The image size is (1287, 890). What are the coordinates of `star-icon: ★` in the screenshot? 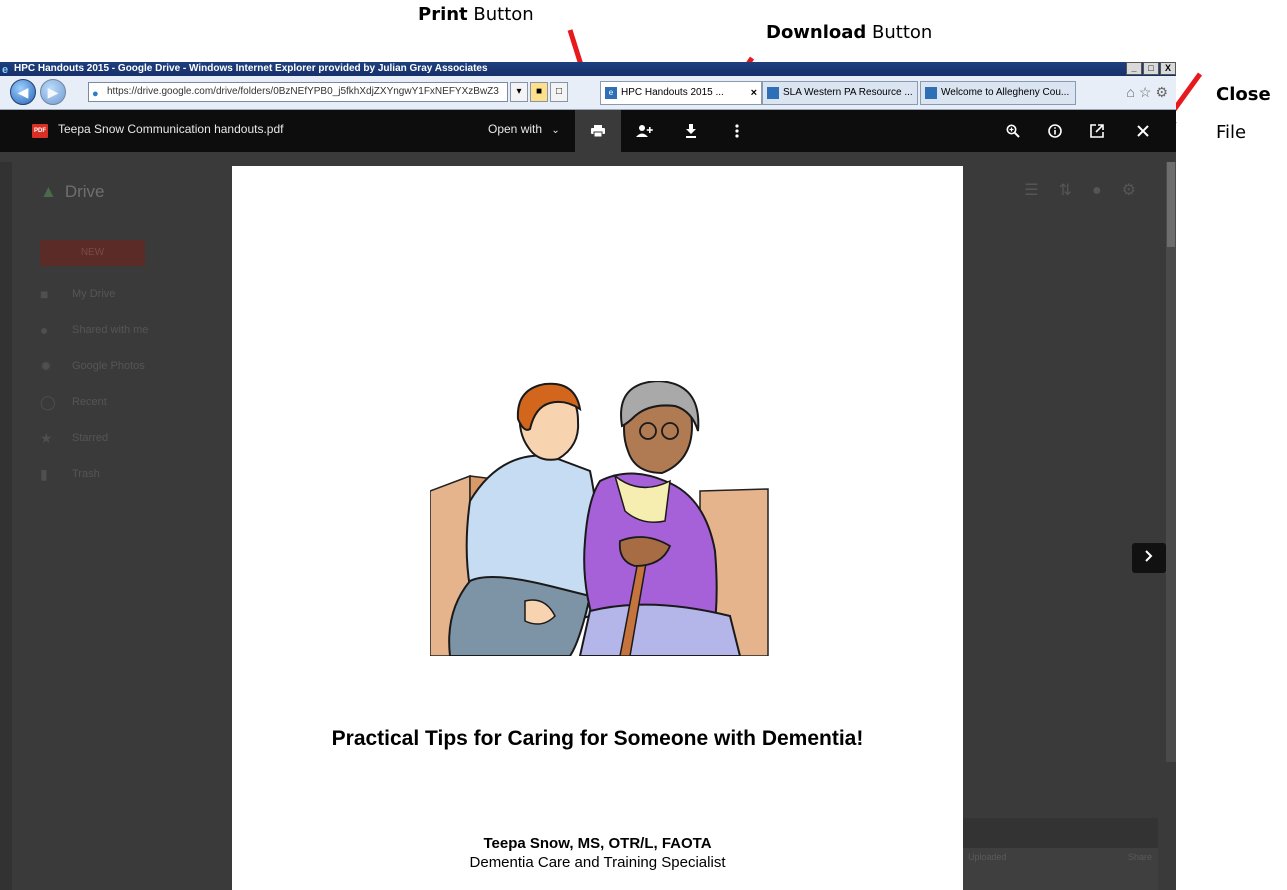 It's located at (46, 438).